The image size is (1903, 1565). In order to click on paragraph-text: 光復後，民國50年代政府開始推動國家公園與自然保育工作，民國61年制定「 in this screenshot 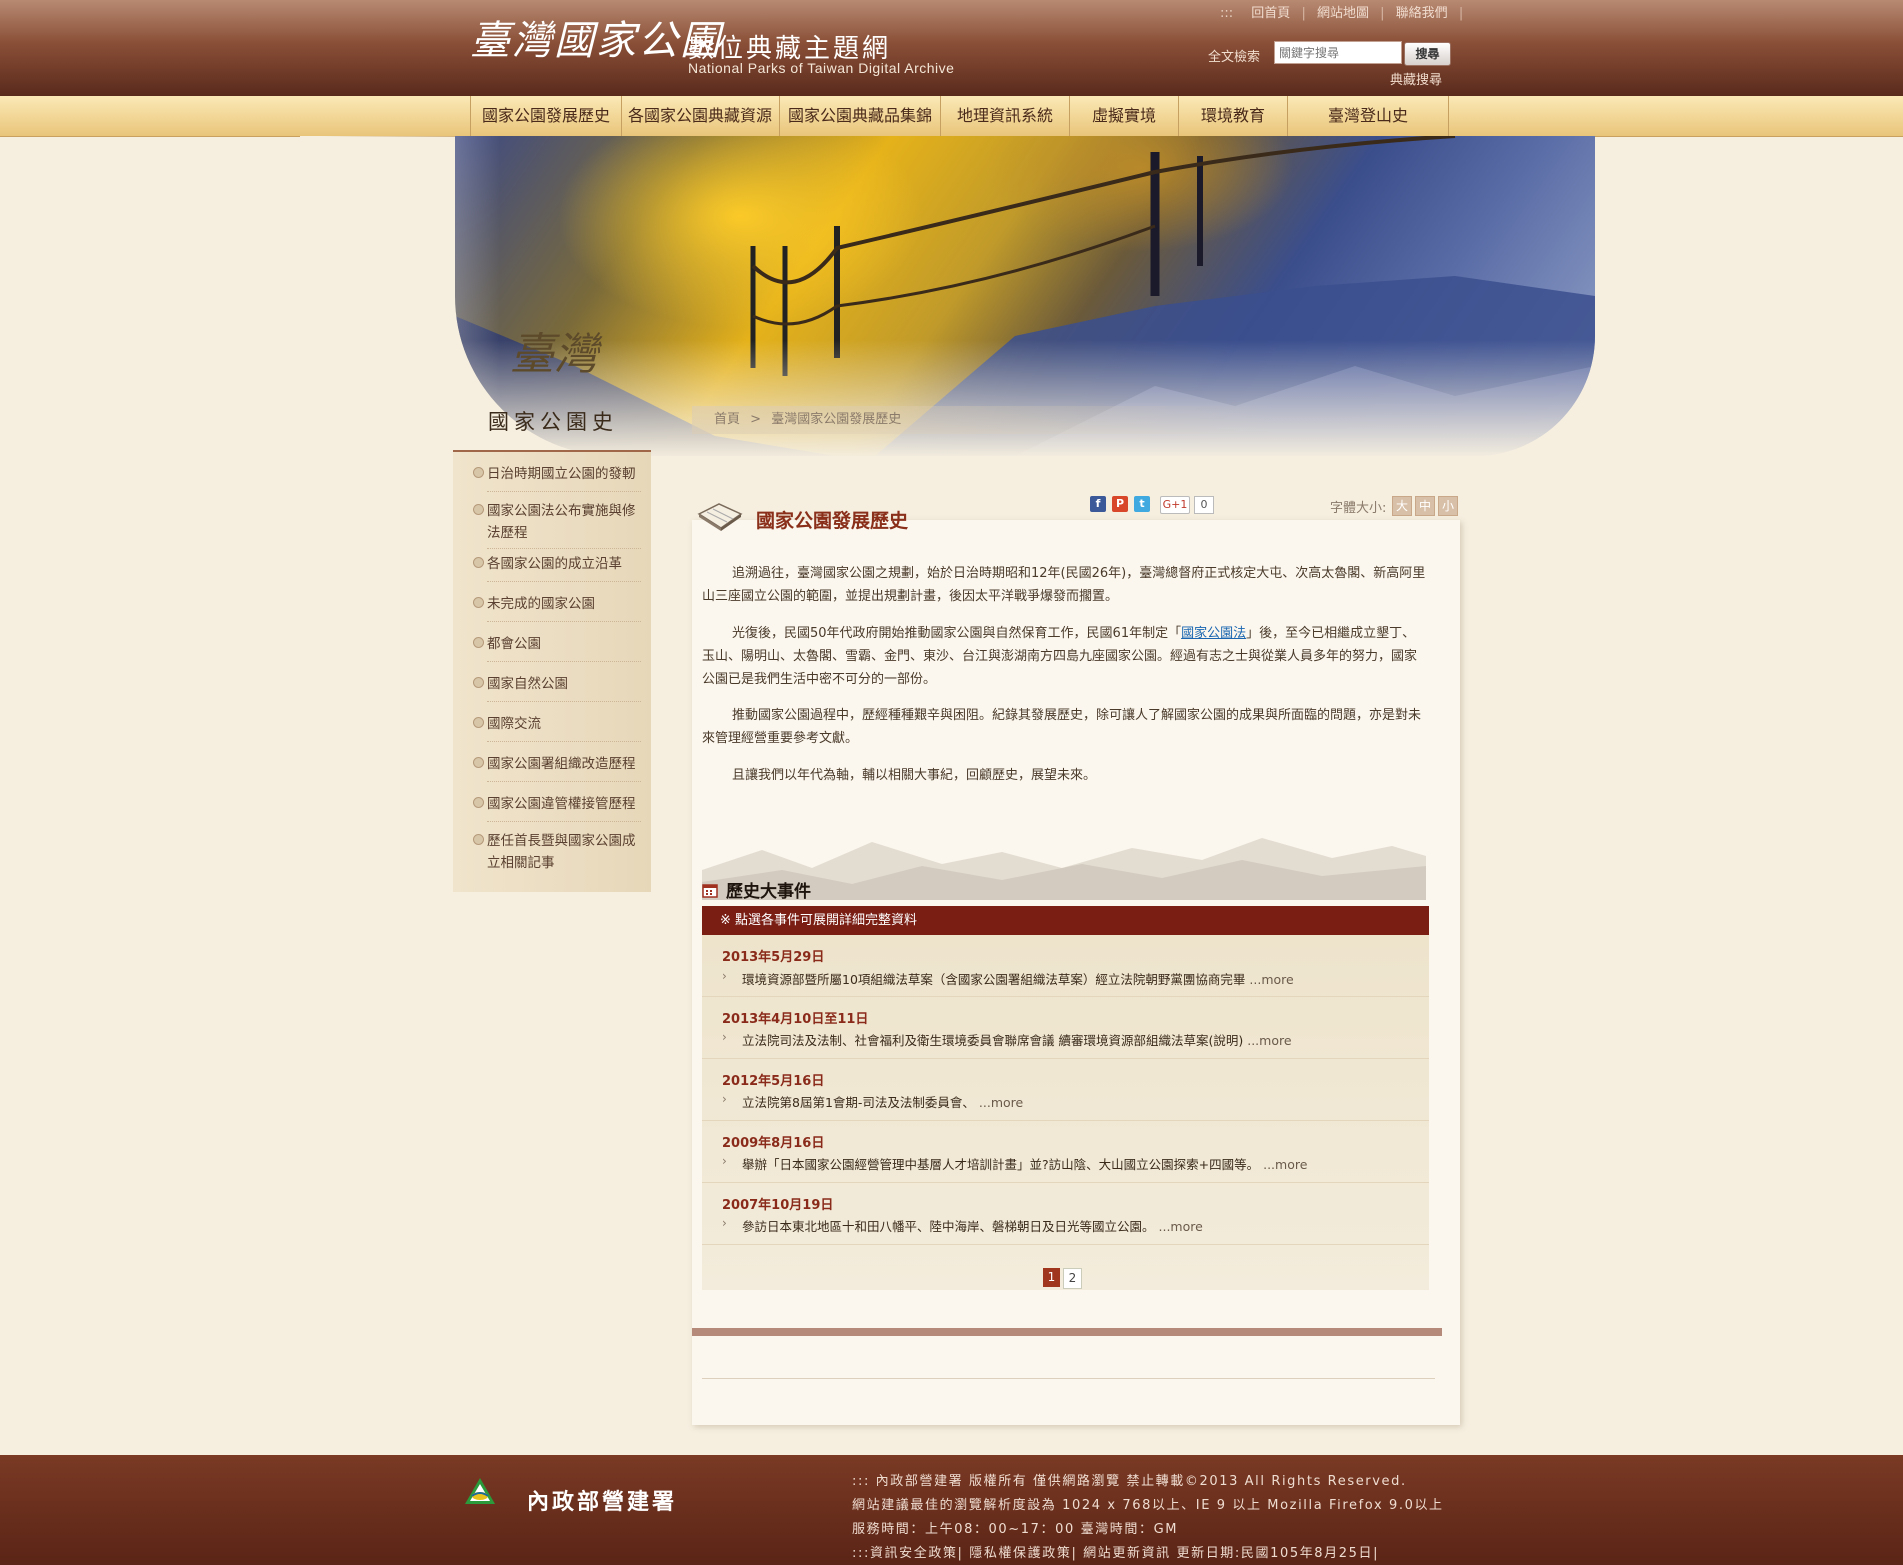, I will do `click(957, 633)`.